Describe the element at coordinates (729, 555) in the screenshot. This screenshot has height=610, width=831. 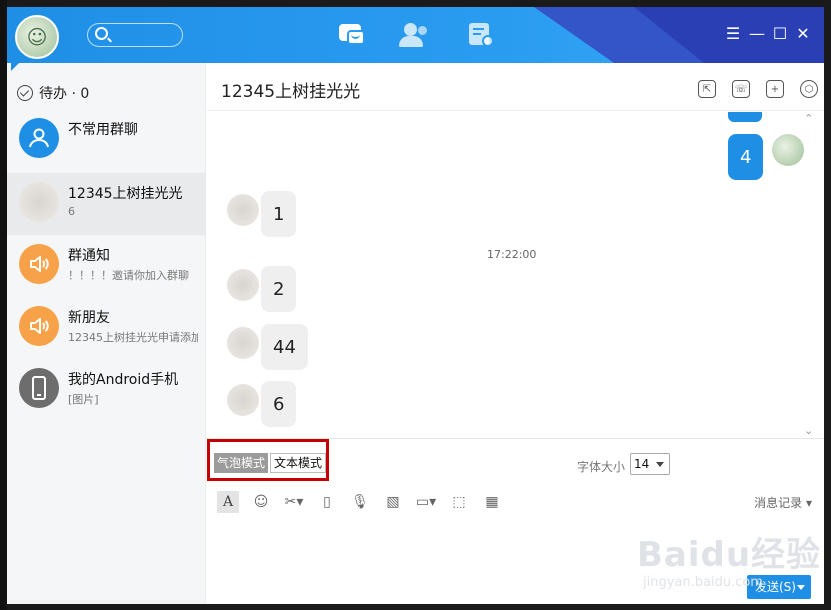
I see `watermark-logo: Baidu经验` at that location.